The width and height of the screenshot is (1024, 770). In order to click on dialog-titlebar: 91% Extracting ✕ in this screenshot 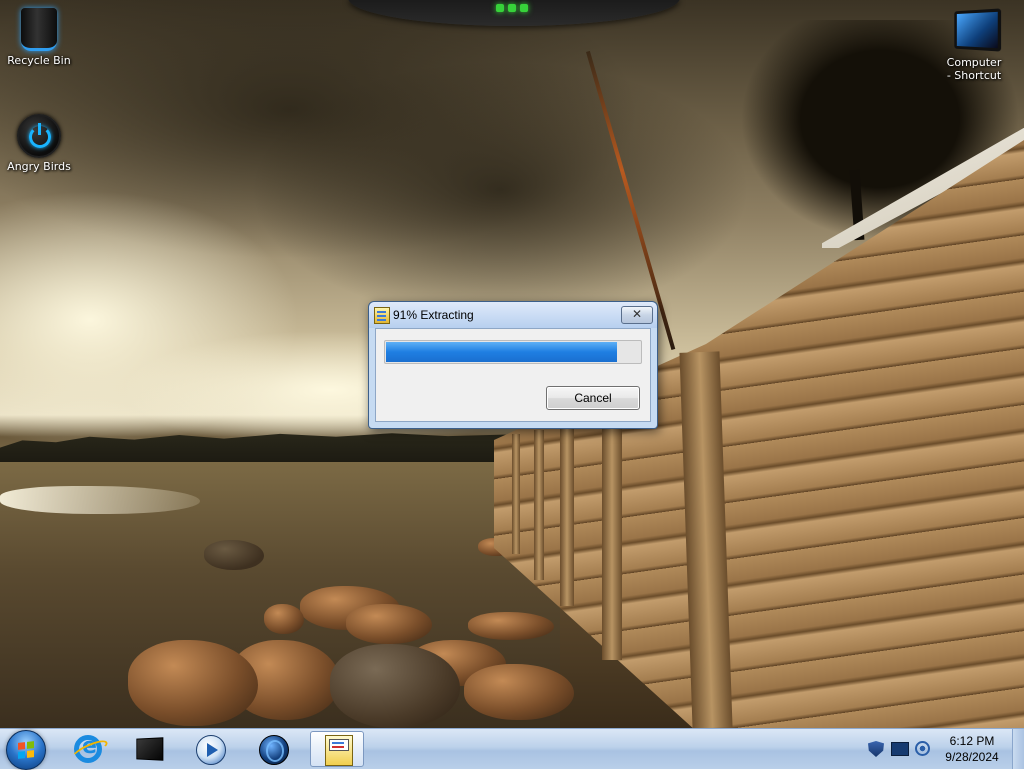, I will do `click(513, 315)`.